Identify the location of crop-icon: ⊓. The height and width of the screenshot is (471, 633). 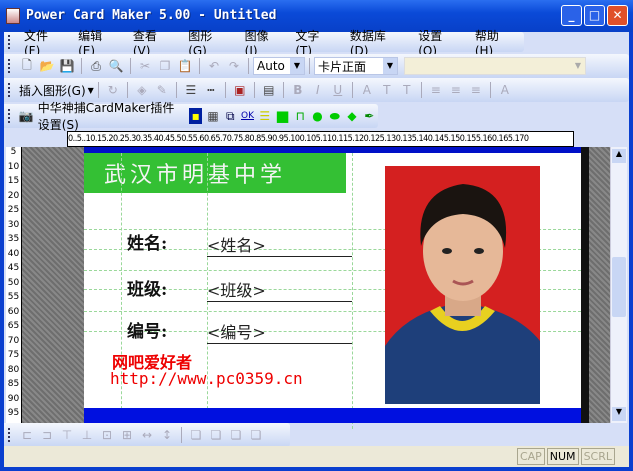
(300, 116).